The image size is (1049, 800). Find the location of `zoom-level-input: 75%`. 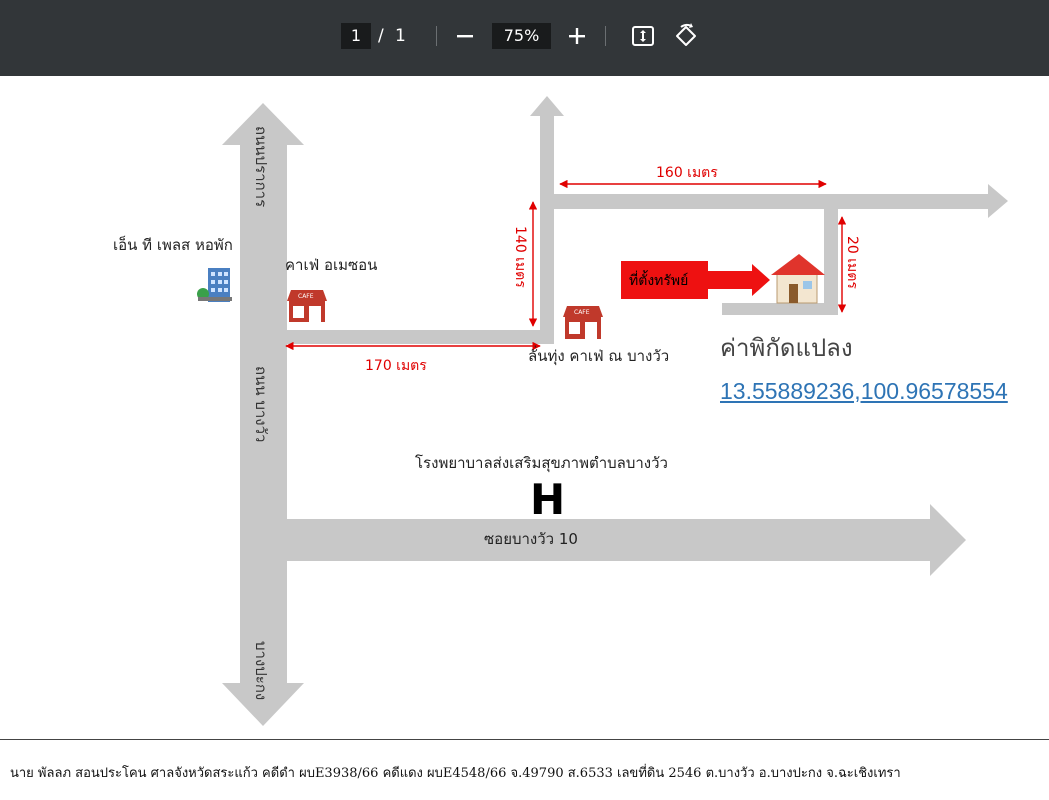

zoom-level-input: 75% is located at coordinates (521, 36).